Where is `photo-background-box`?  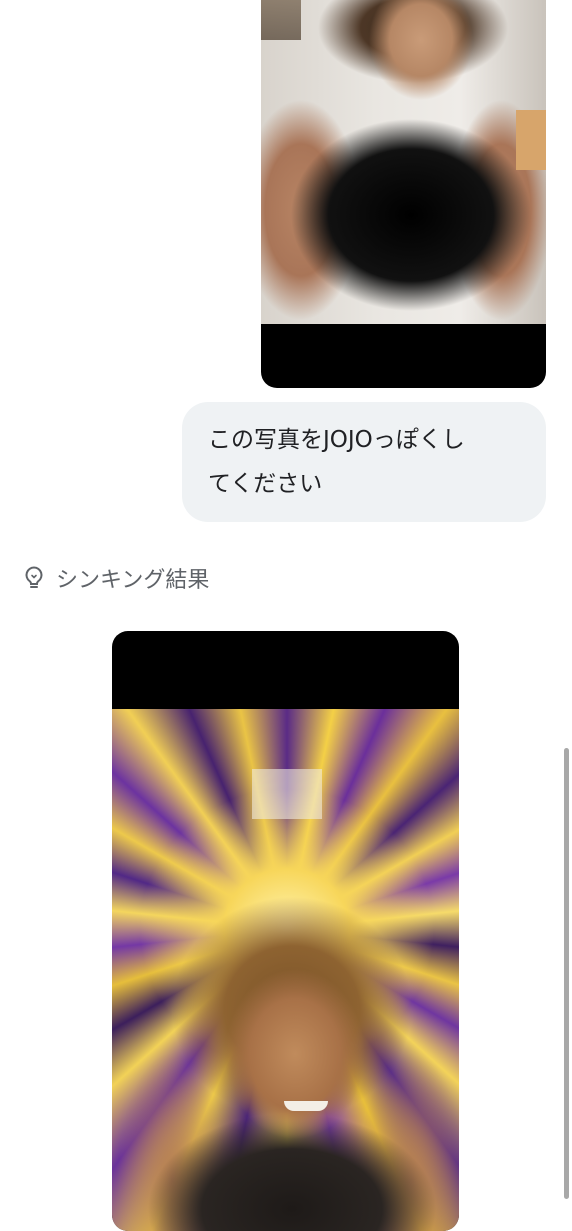 photo-background-box is located at coordinates (531, 140).